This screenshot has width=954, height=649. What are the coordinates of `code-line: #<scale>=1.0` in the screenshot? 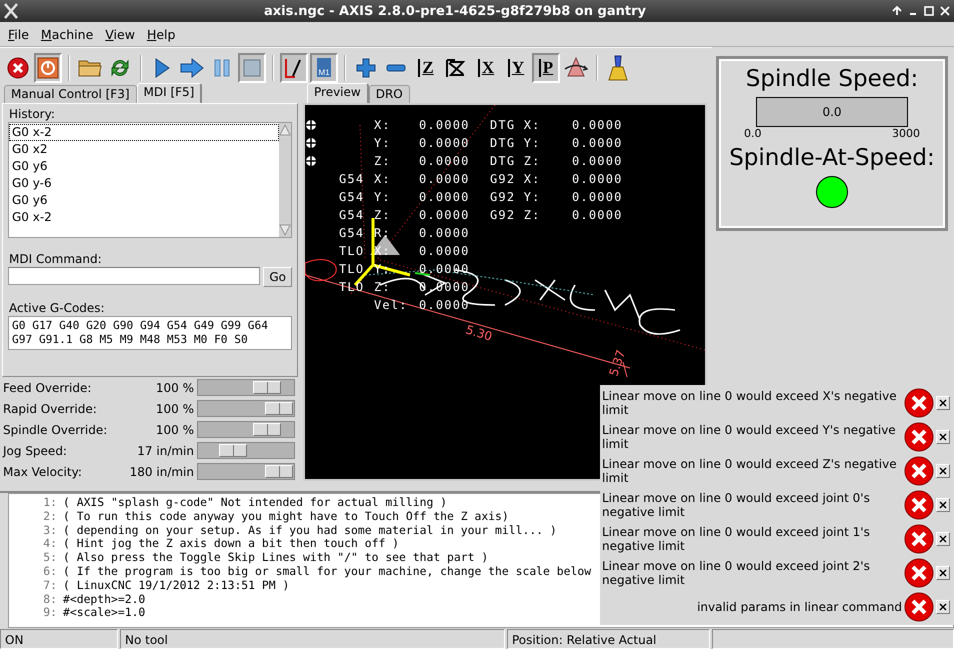 It's located at (104, 613).